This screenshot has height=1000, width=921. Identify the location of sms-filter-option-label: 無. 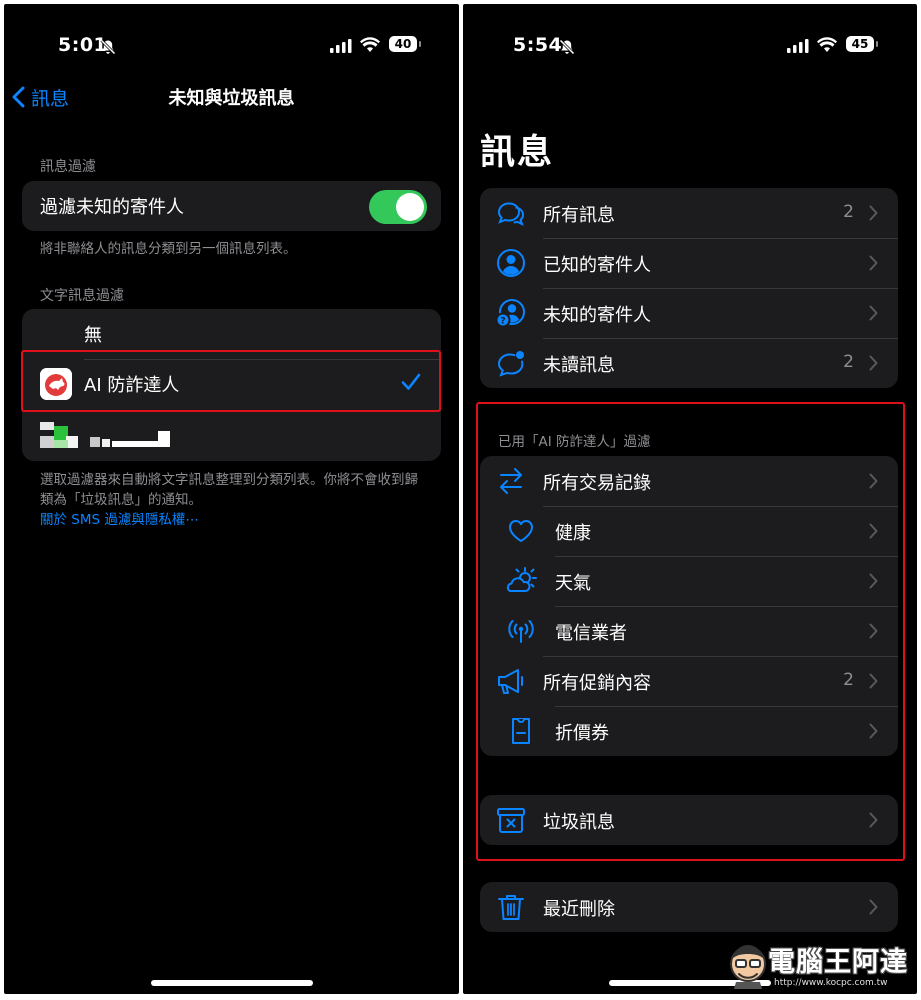
(93, 335).